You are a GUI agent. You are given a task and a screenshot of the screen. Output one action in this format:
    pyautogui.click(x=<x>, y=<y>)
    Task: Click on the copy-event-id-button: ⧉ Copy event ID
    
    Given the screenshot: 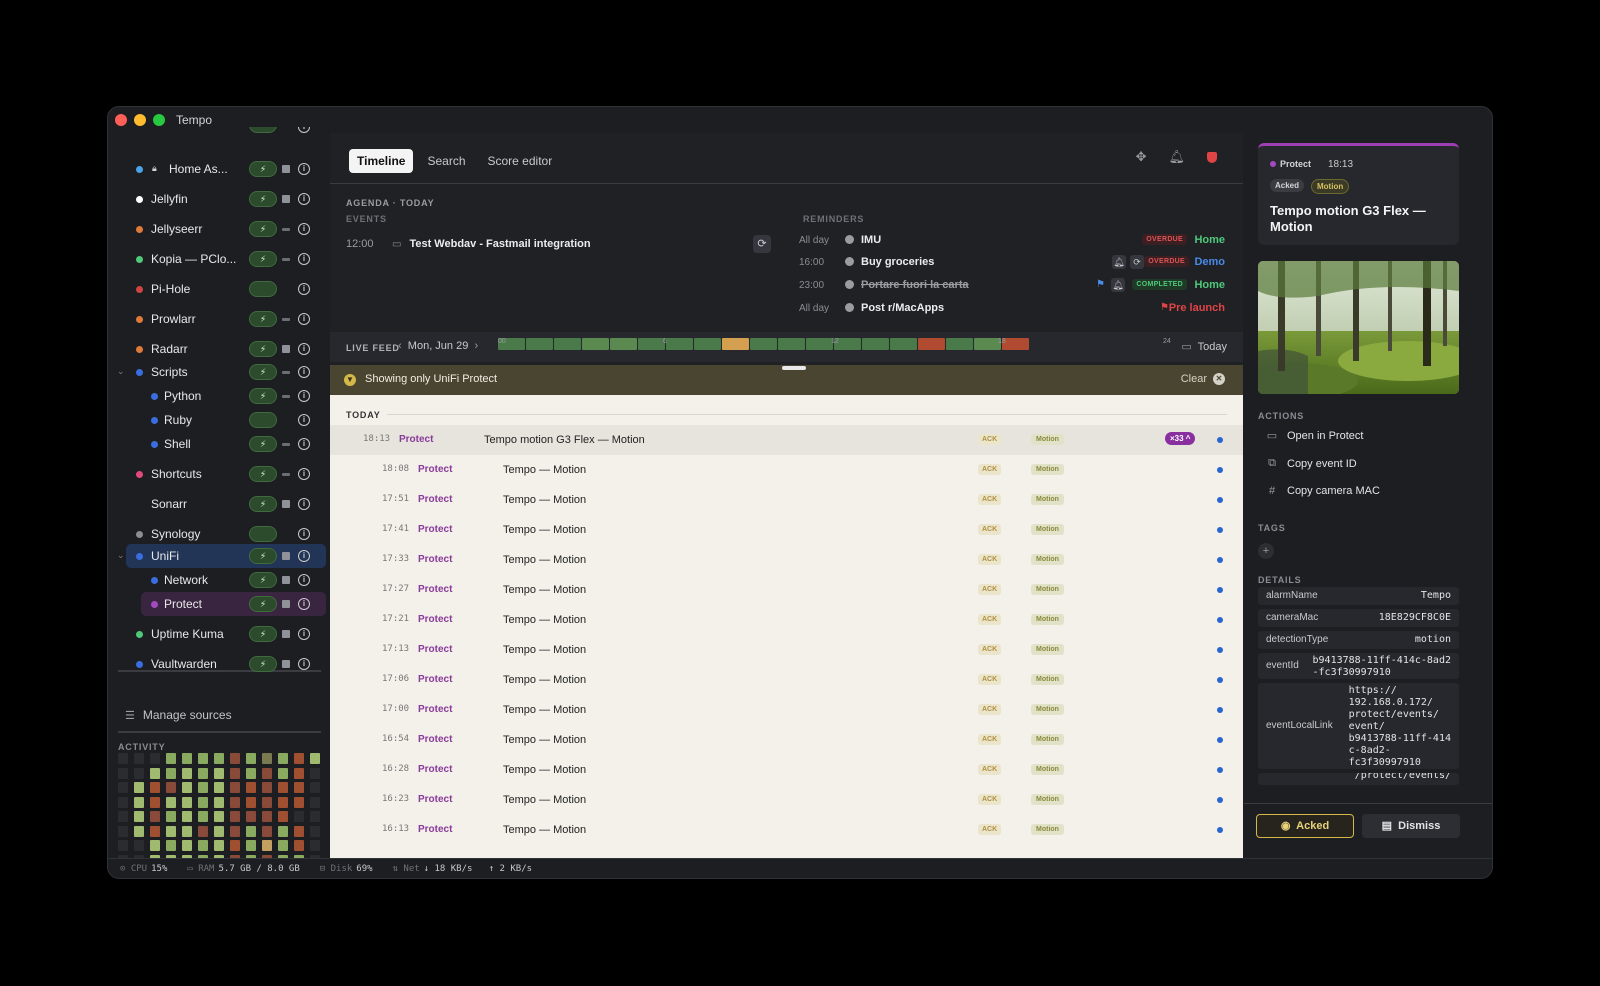 What is the action you would take?
    pyautogui.click(x=1311, y=463)
    